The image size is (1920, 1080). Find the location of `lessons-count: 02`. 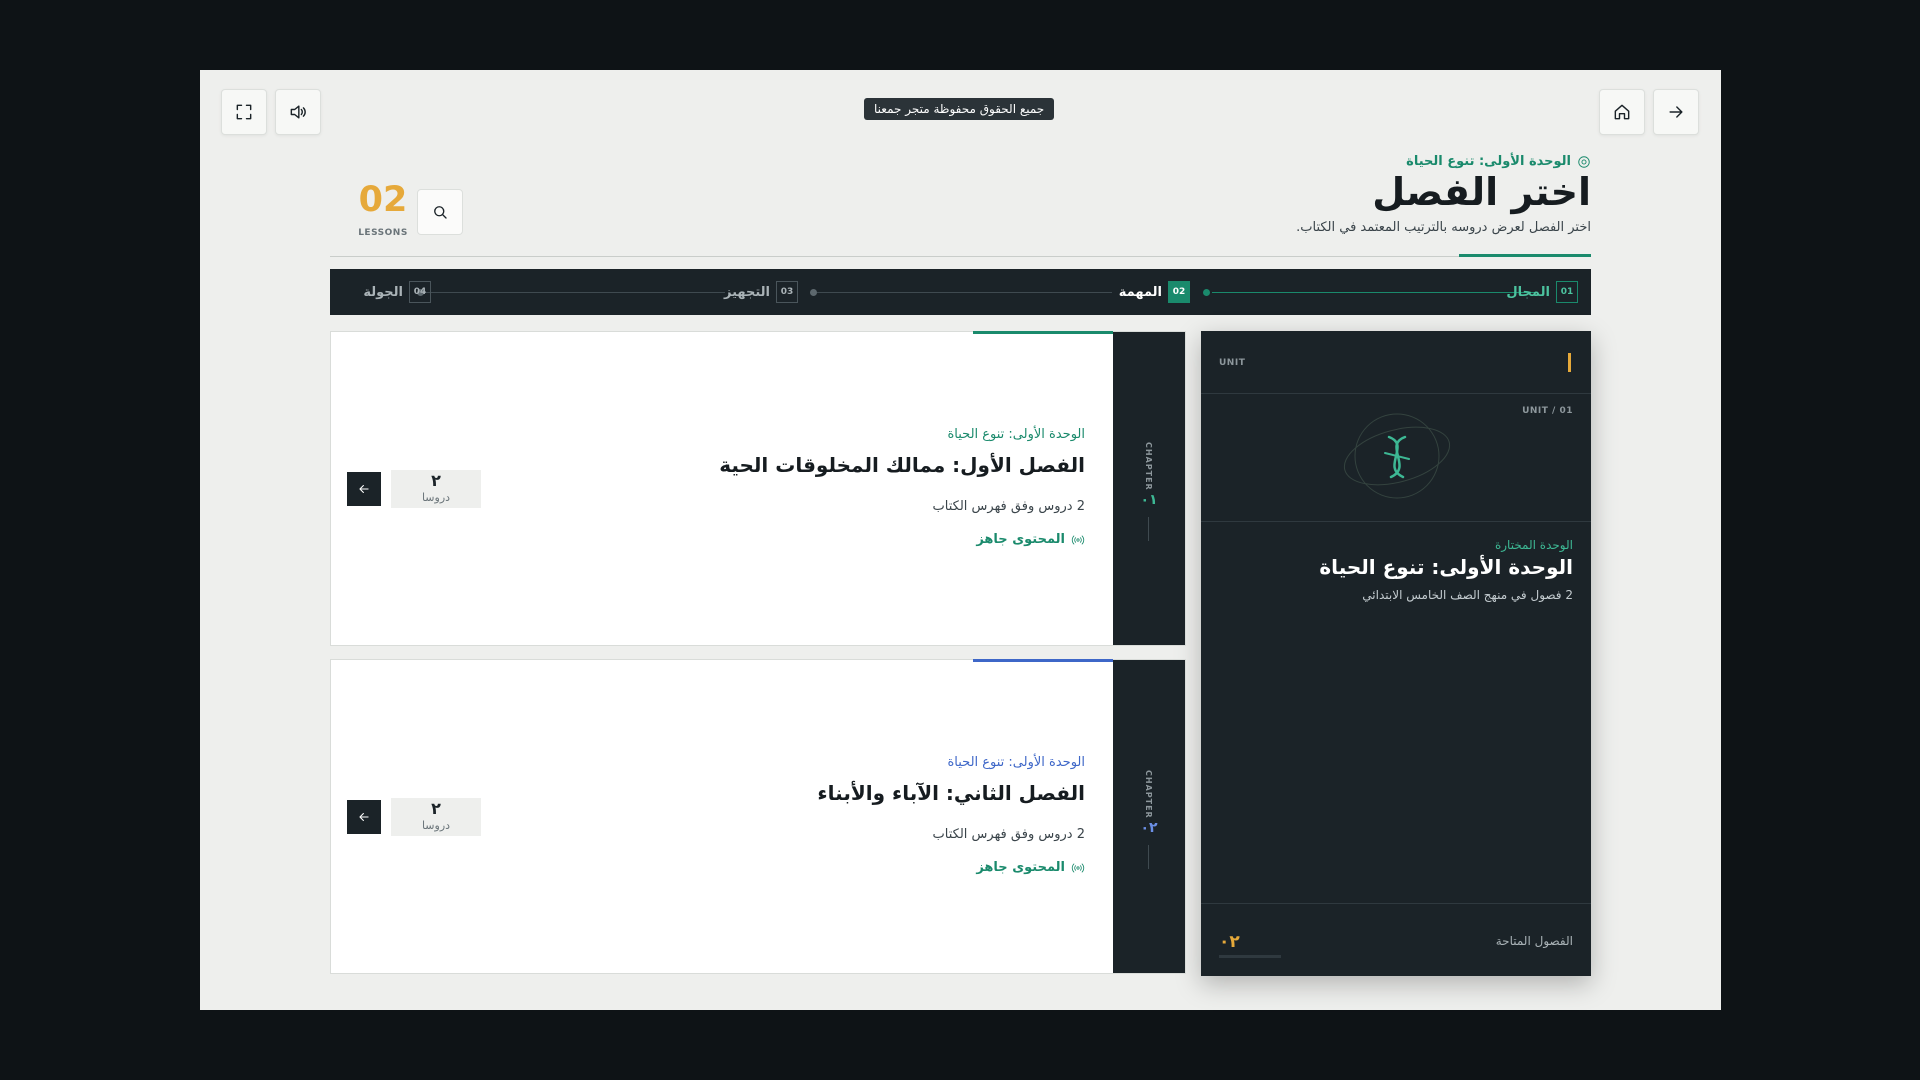

lessons-count: 02 is located at coordinates (383, 200).